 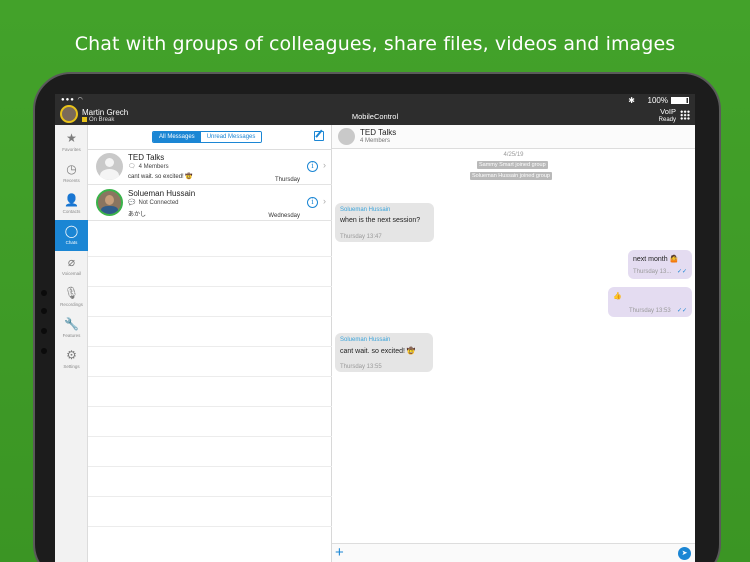 What do you see at coordinates (72, 100) in the screenshot?
I see `signal-icon: ●●● ◠` at bounding box center [72, 100].